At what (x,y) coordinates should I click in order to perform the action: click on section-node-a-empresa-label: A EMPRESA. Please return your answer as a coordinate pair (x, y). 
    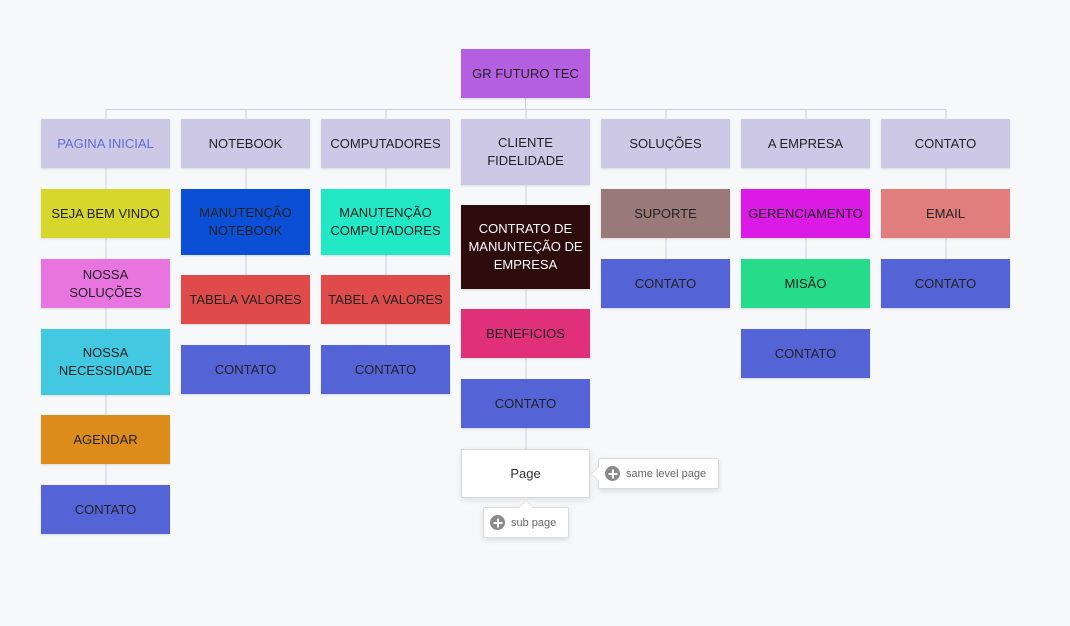
    Looking at the image, I should click on (805, 143).